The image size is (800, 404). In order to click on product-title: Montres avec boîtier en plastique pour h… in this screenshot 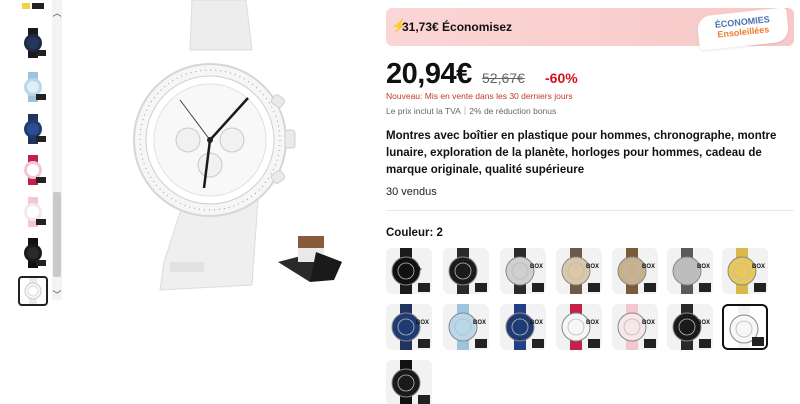, I will do `click(581, 153)`.